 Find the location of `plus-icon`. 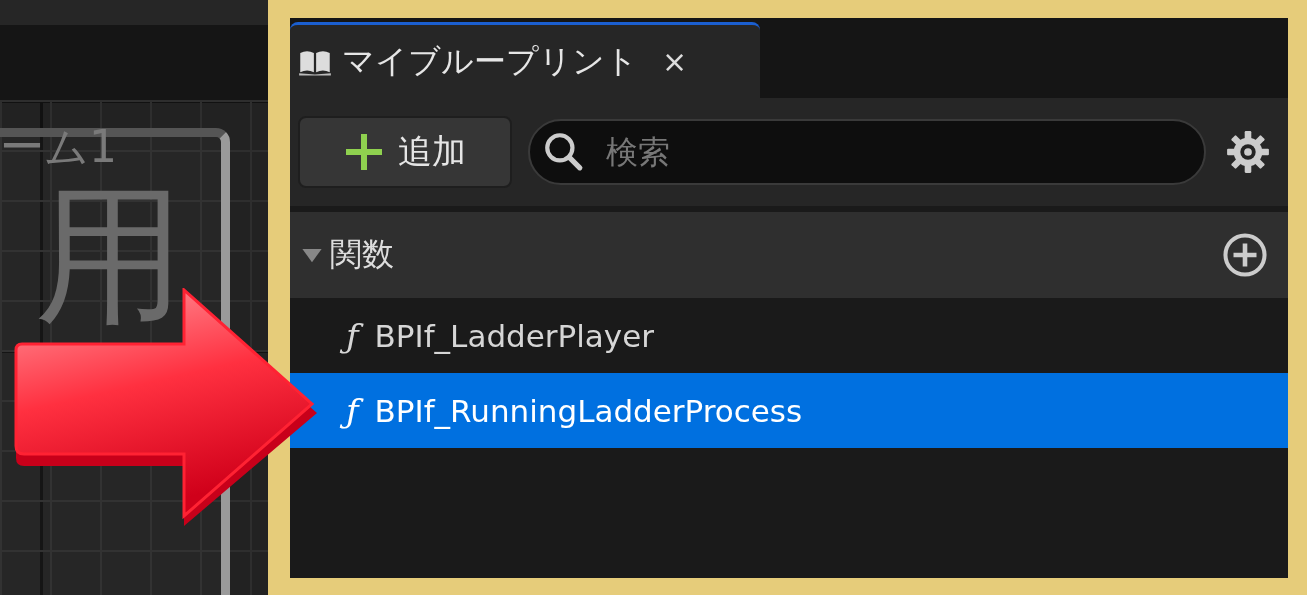

plus-icon is located at coordinates (364, 152).